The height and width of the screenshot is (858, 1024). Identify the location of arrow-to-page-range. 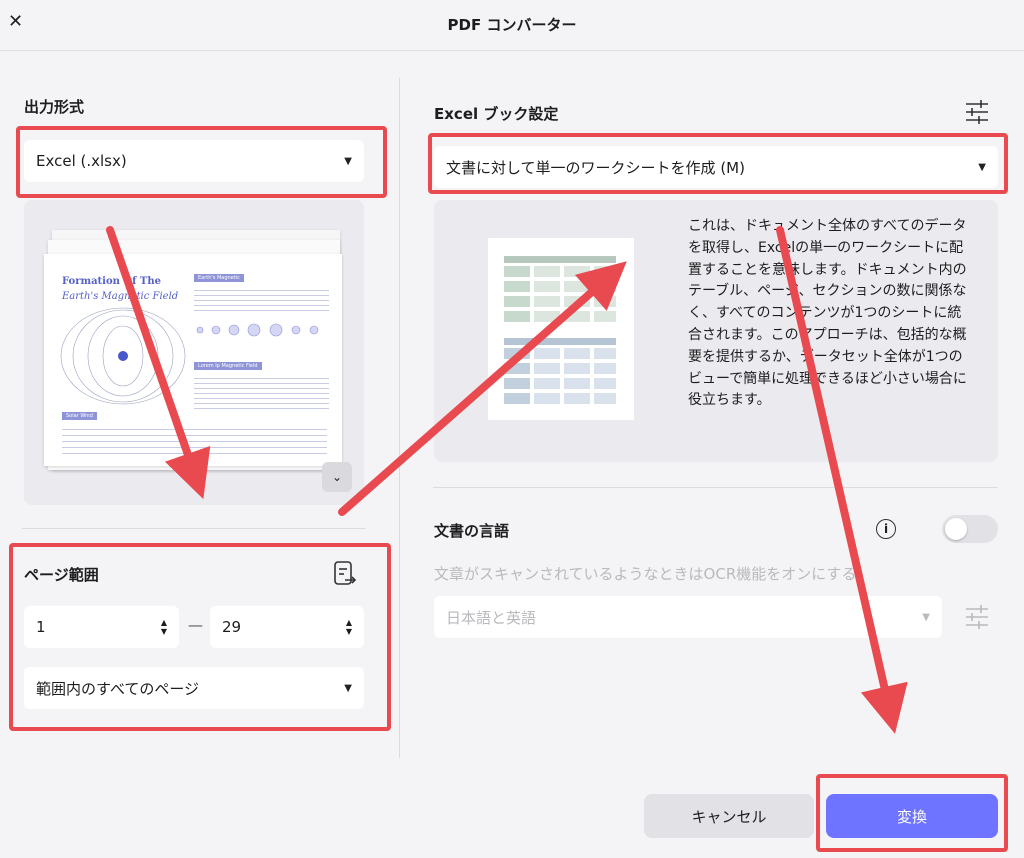
(158, 363).